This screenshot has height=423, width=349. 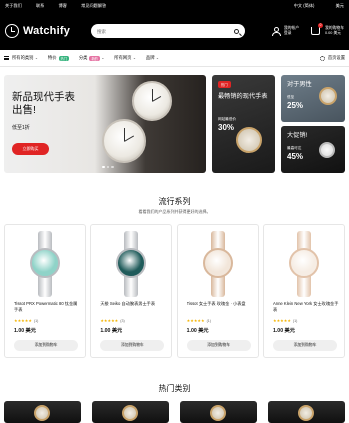 I want to click on hot-categories-title: 热门类别, so click(x=174, y=388).